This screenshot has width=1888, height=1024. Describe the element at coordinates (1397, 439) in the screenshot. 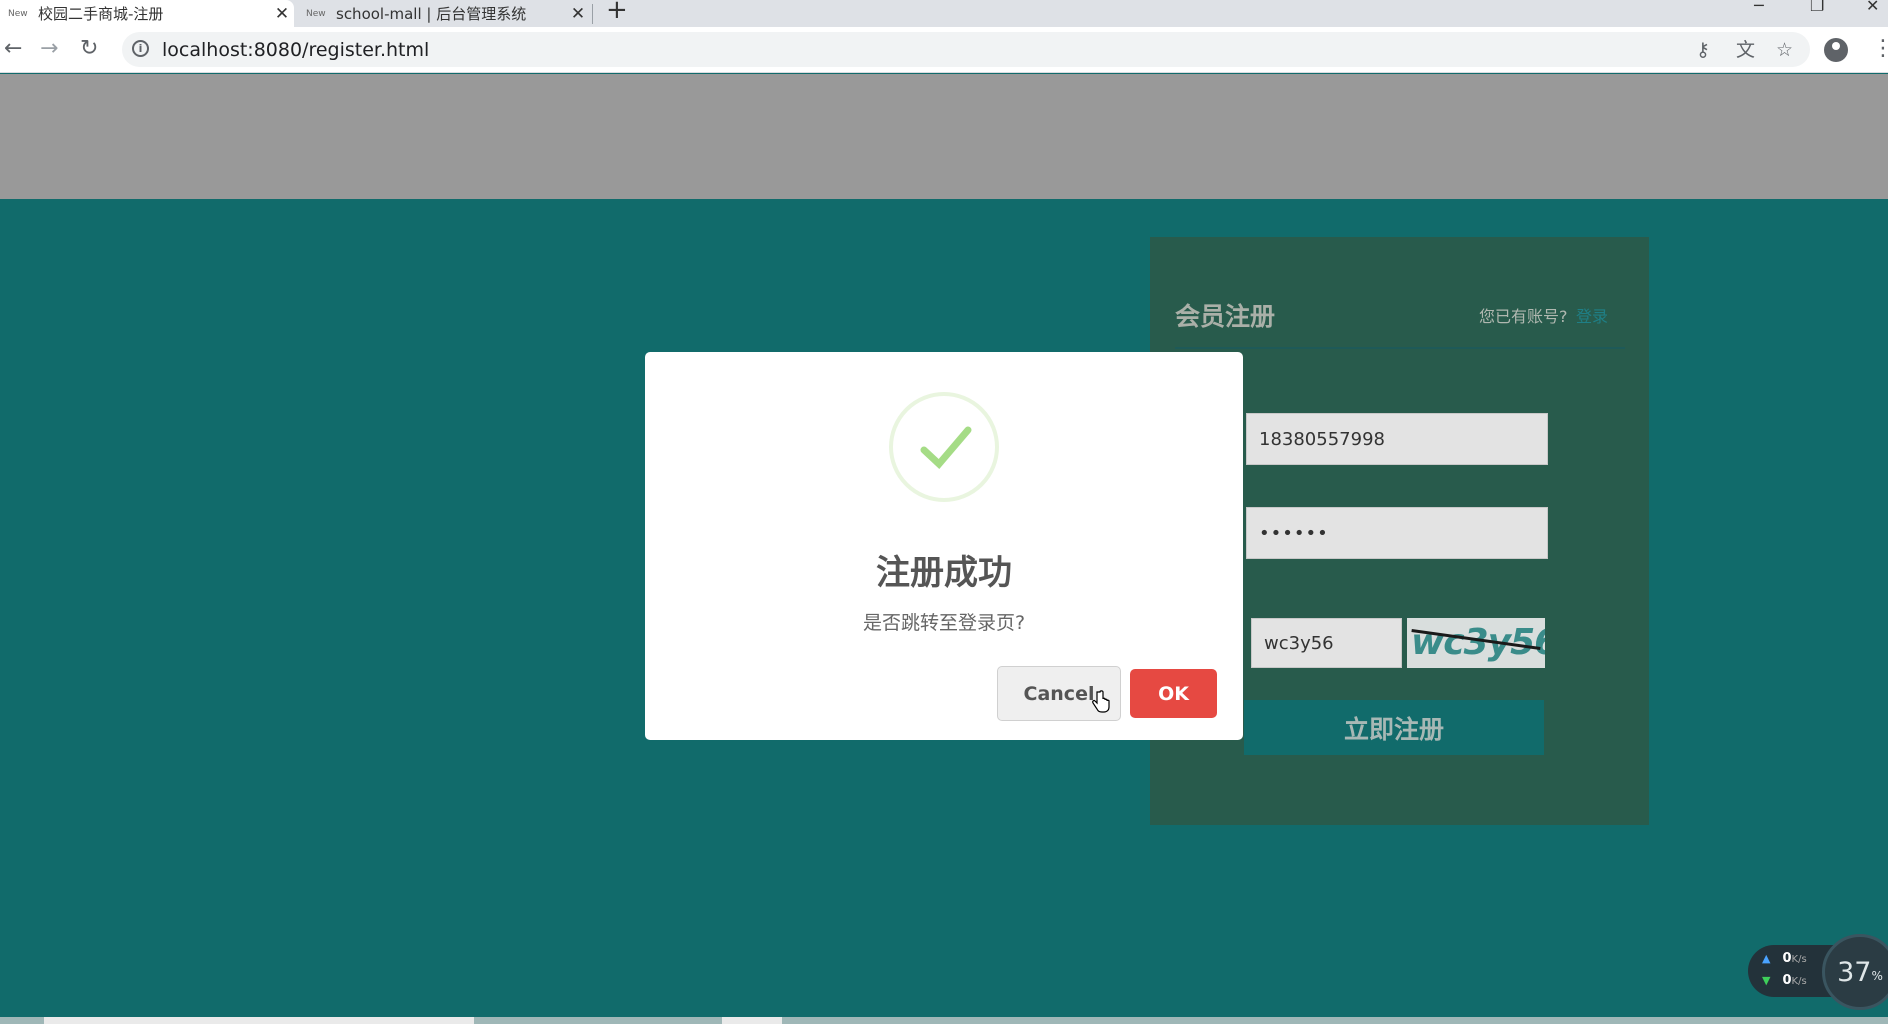

I see `phone-input: 18380557998` at that location.